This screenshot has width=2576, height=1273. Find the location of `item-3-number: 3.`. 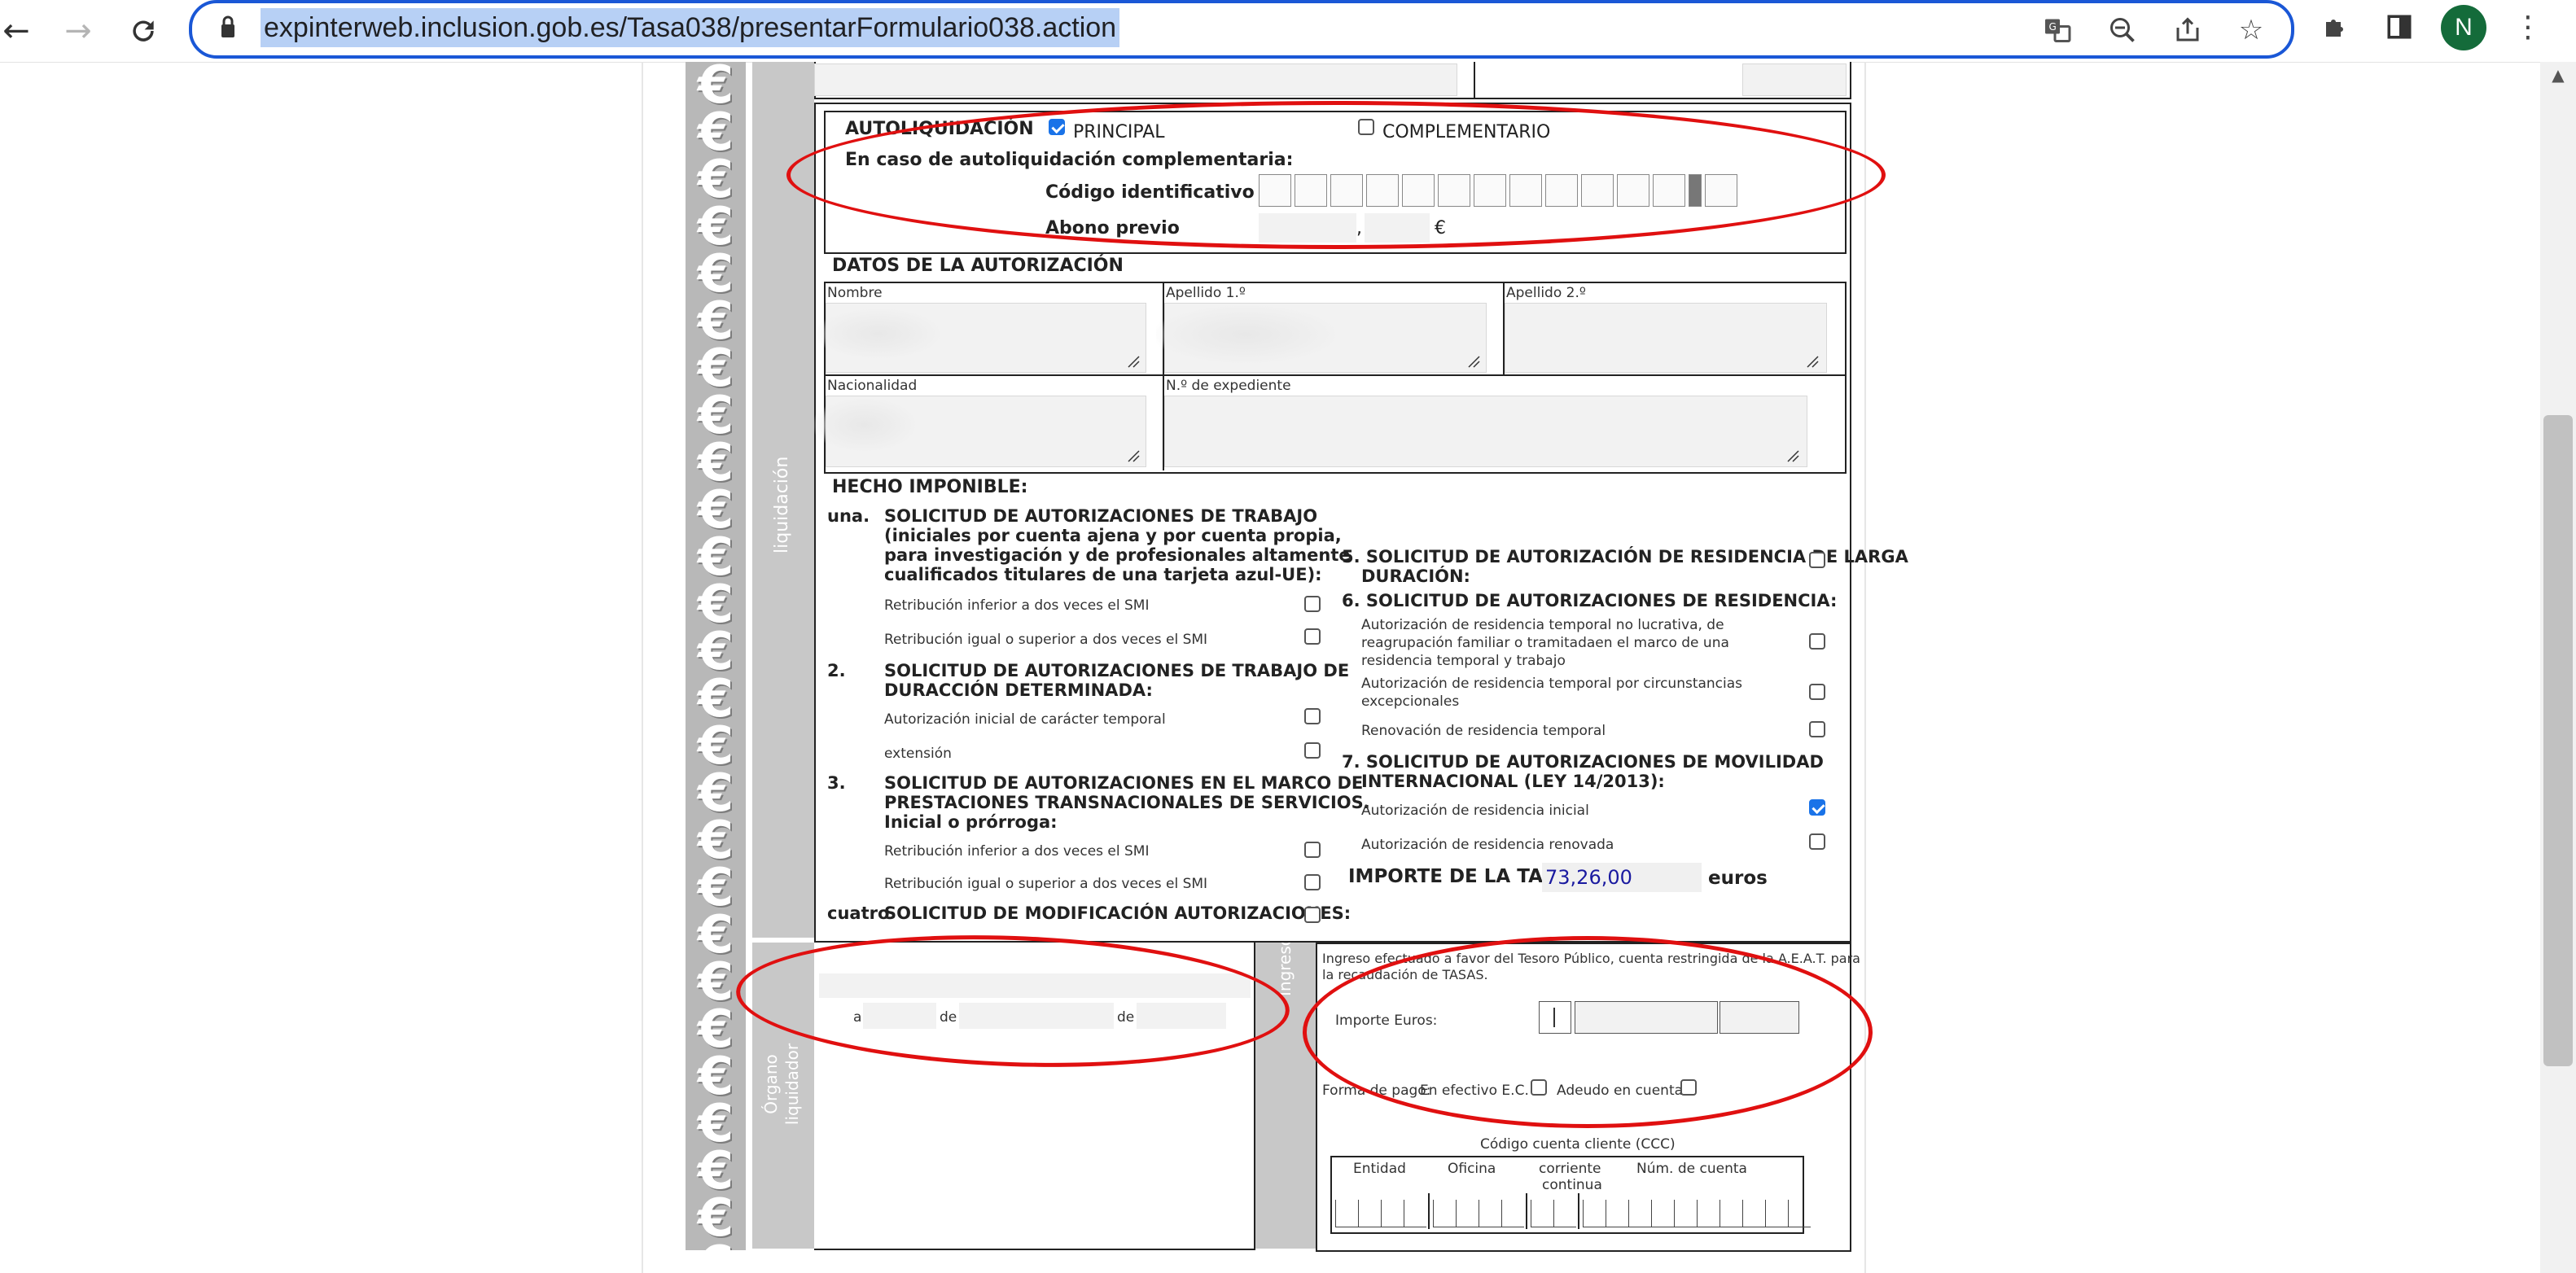

item-3-number: 3. is located at coordinates (836, 783).